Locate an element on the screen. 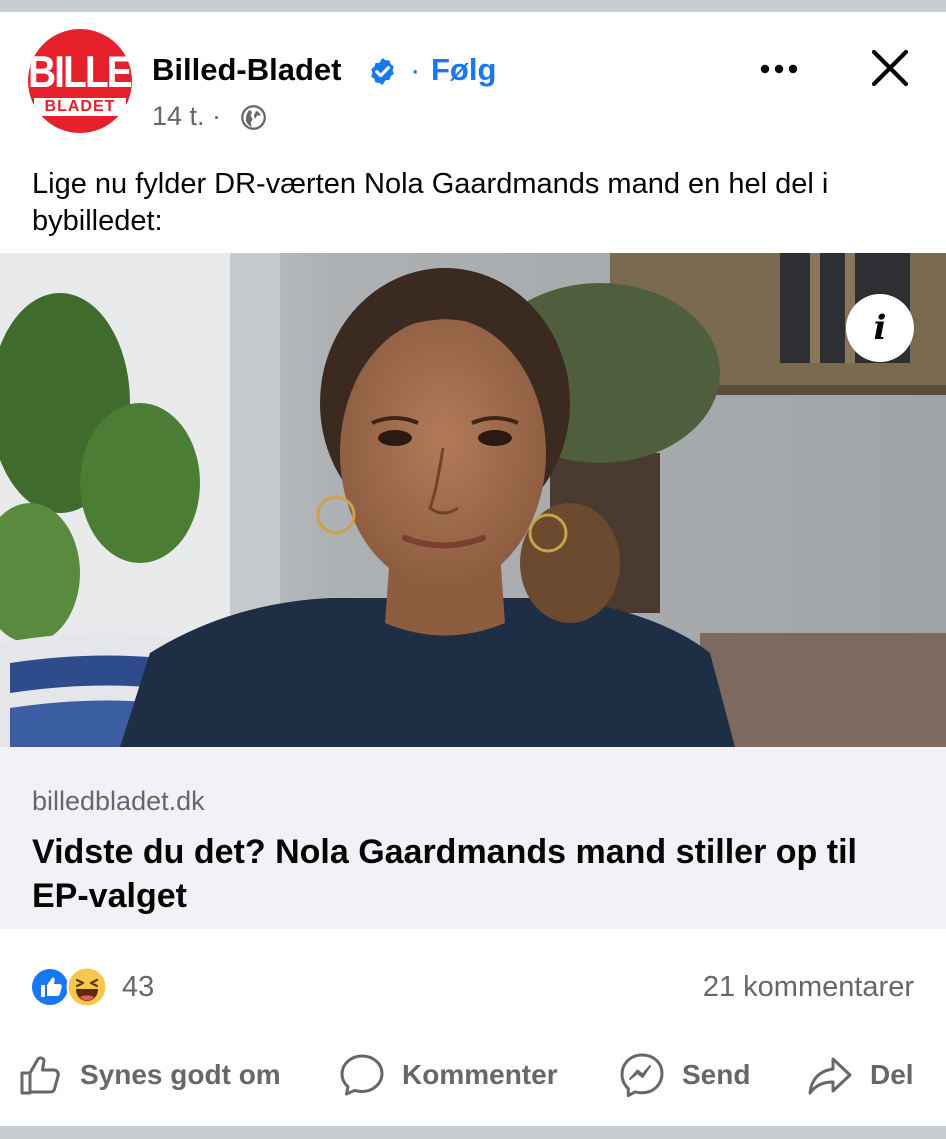  link-domain: billedbladet.dk is located at coordinates (118, 801).